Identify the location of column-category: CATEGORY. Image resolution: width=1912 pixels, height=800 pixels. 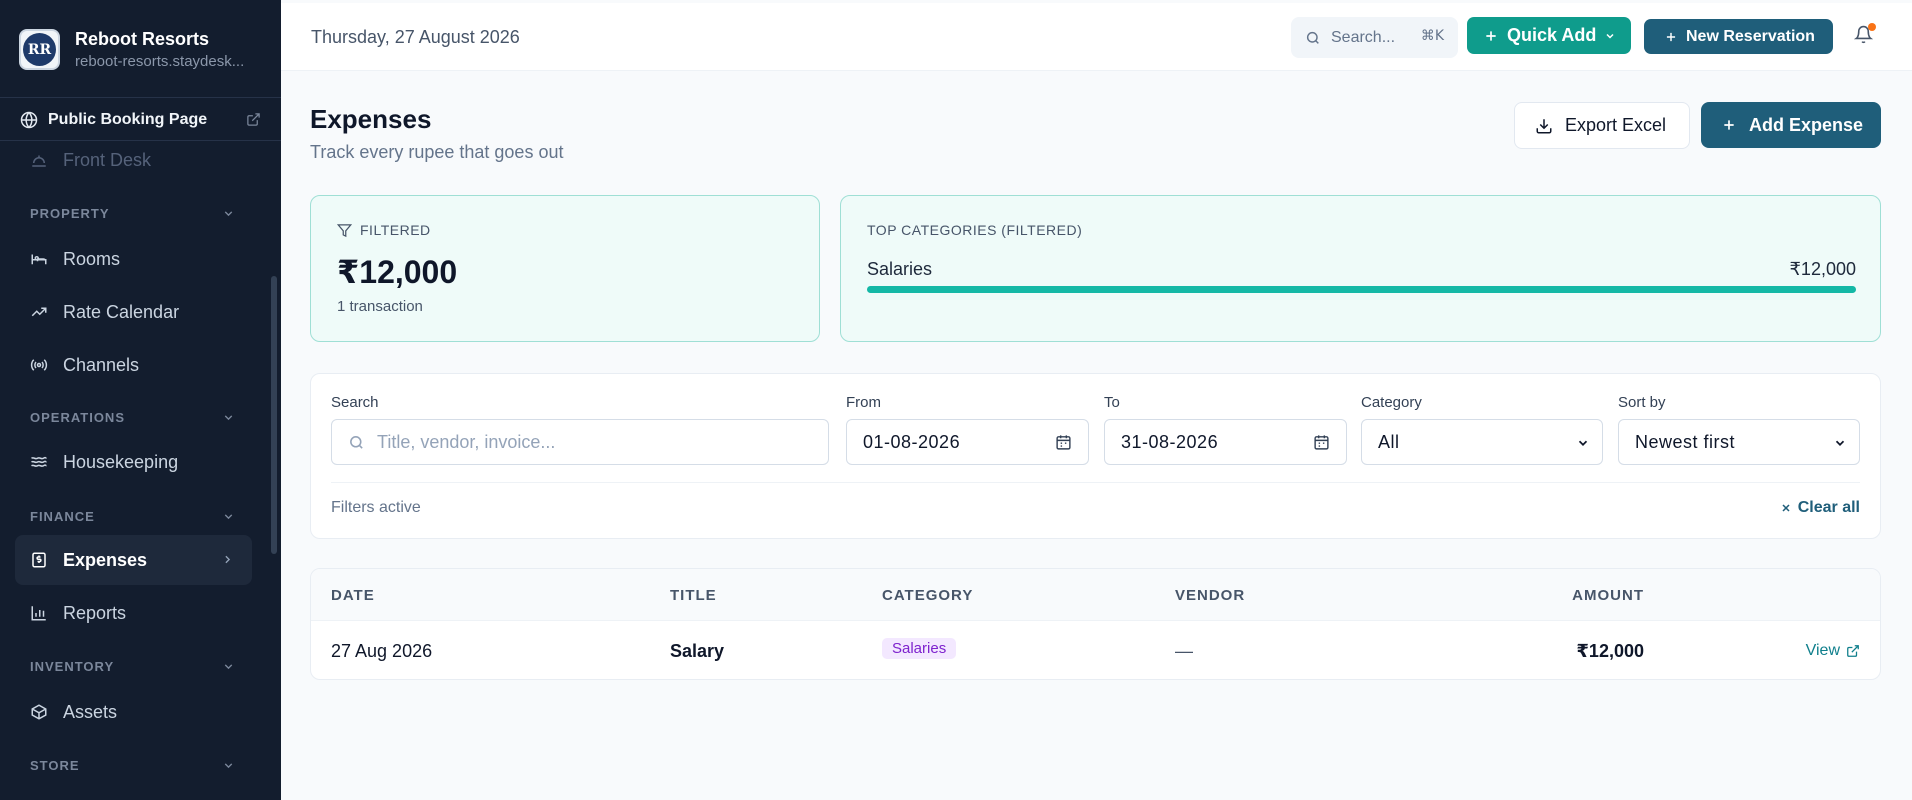
(927, 595).